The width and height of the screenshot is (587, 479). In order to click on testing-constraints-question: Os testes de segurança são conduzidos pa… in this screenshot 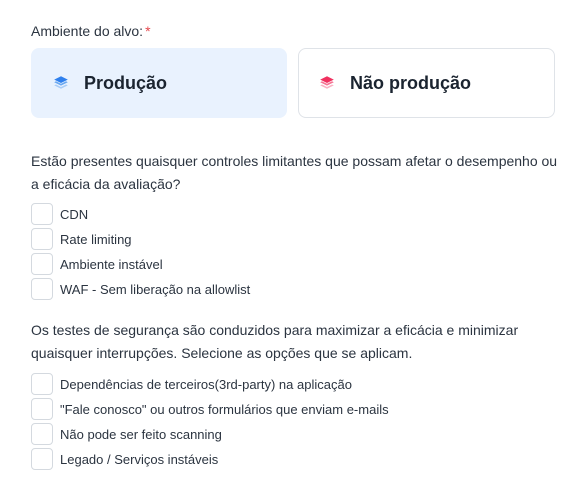, I will do `click(275, 341)`.